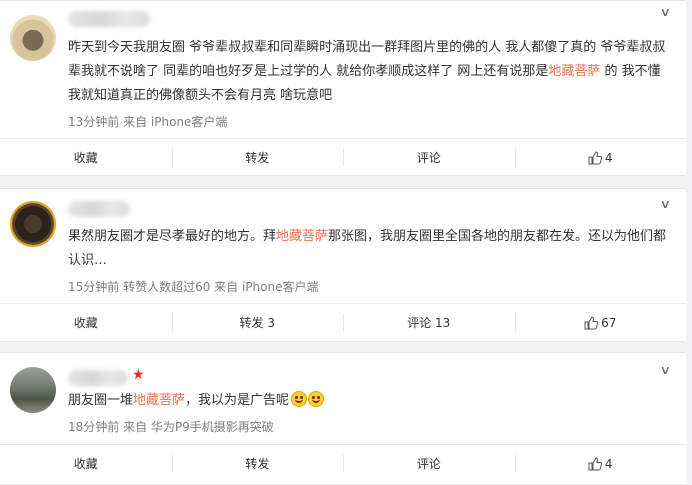 The width and height of the screenshot is (692, 485). Describe the element at coordinates (193, 287) in the screenshot. I see `comment-meta: 15分钟前 转赞人数超过60 来自 iPhone客户端` at that location.